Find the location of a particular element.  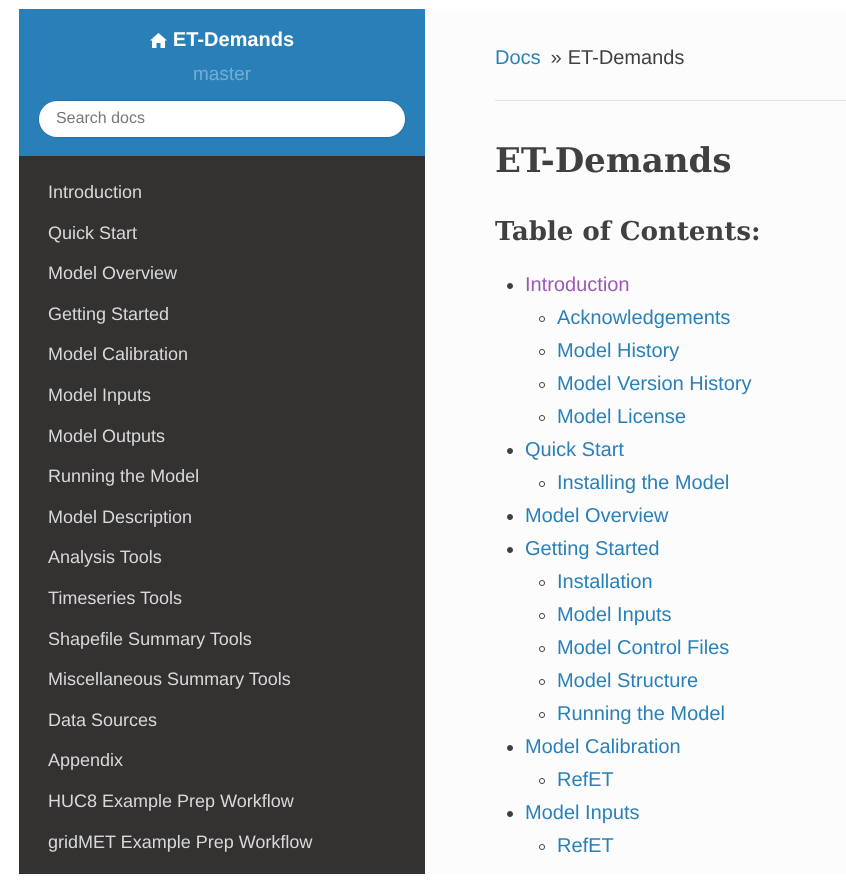

breadcrumb-current: ET-Demands is located at coordinates (626, 58).